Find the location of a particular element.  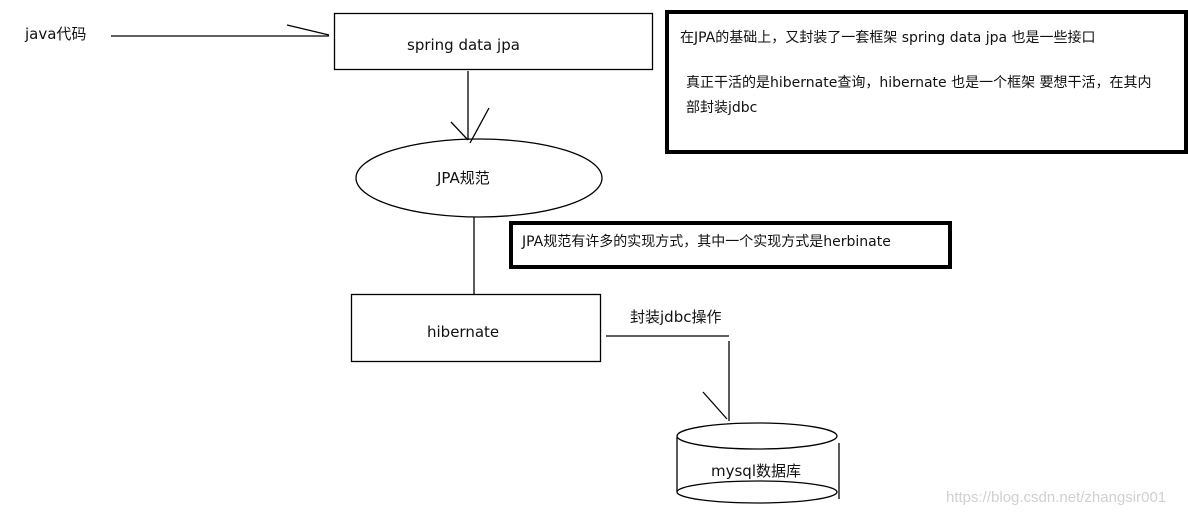

note-middle-line1: JPA规范有许多的实现方式，其中一个实现方式是herbinate is located at coordinates (706, 242).